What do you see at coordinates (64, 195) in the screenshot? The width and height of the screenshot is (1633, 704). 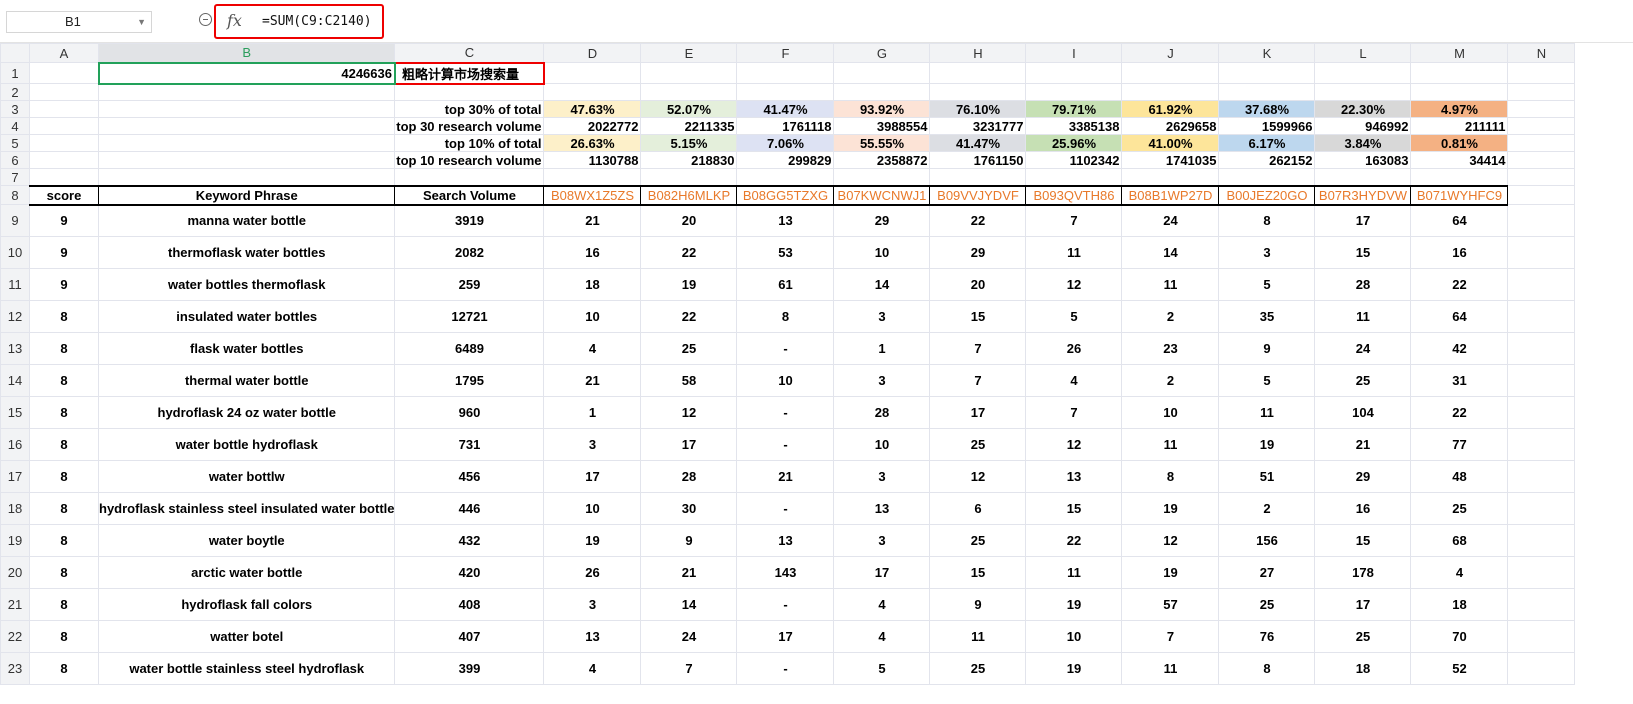 I see `header-score: score` at bounding box center [64, 195].